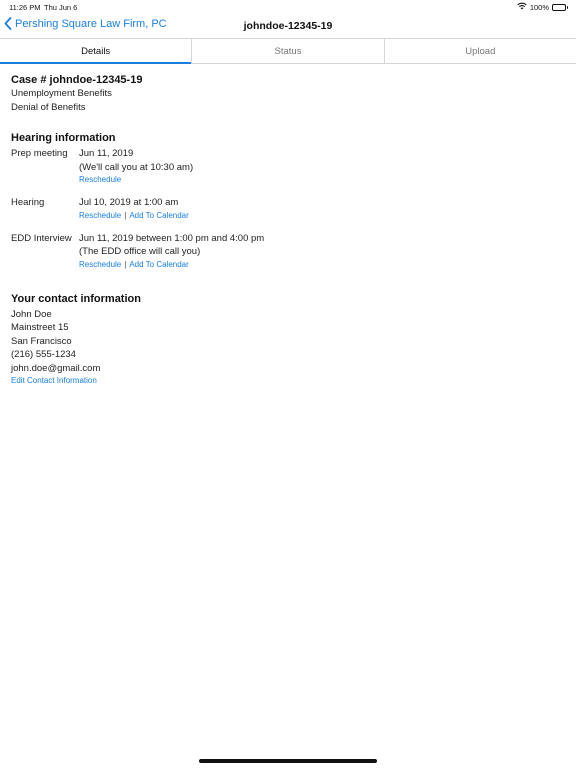 Image resolution: width=576 pixels, height=768 pixels. What do you see at coordinates (539, 7) in the screenshot?
I see `battery-percent: 100%` at bounding box center [539, 7].